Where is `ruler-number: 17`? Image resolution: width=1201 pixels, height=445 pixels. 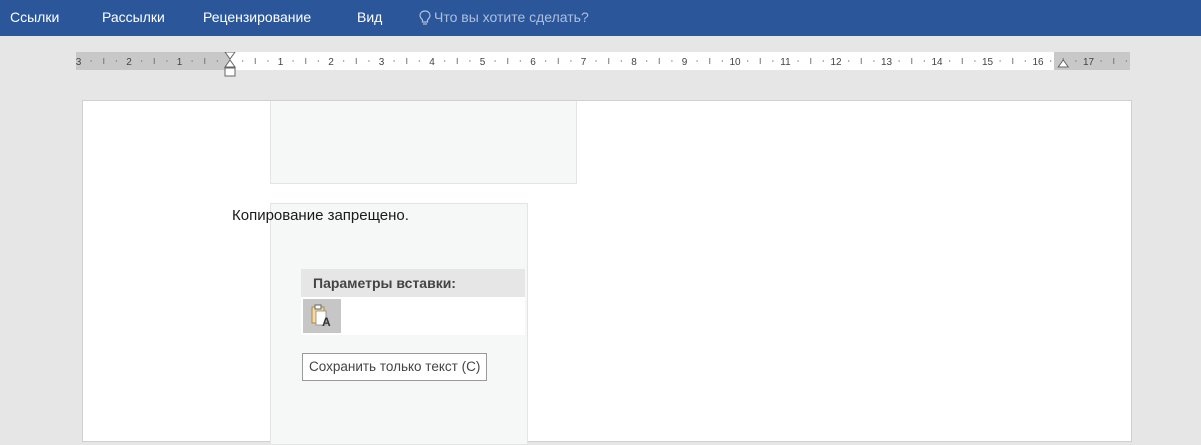 ruler-number: 17 is located at coordinates (1089, 62).